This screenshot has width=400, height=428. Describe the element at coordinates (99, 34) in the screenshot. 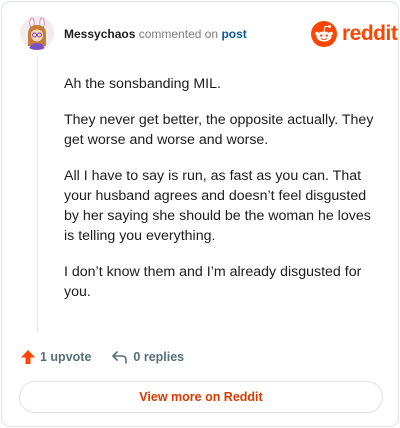

I see `username-link: Messychaos` at that location.